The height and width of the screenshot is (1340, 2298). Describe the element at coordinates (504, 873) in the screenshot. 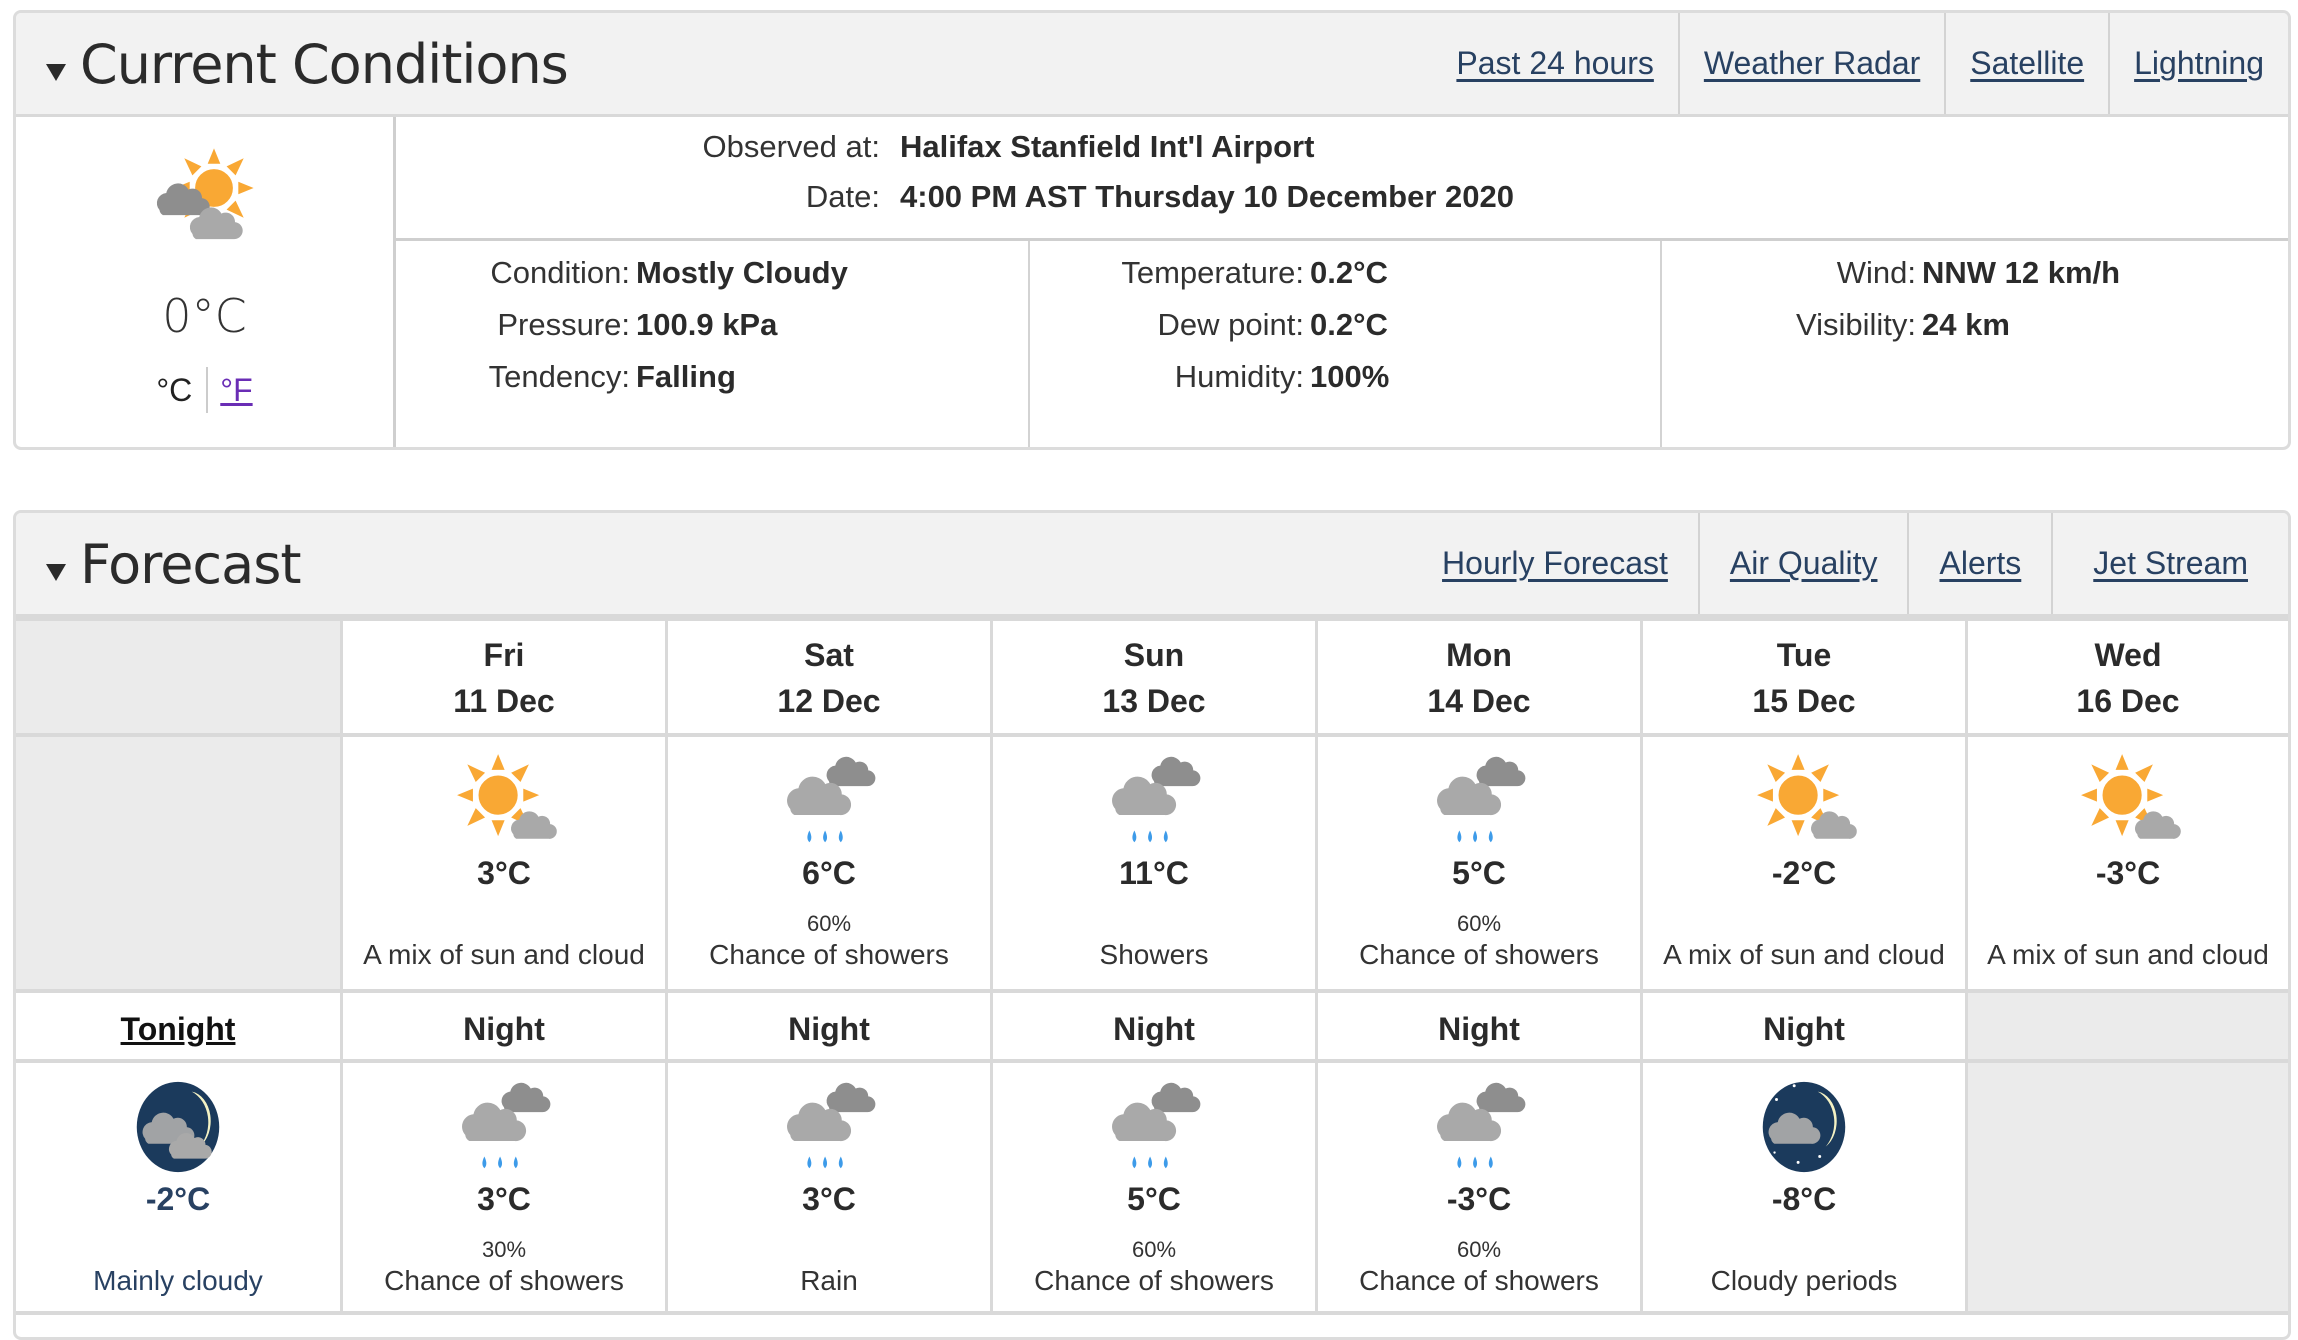

I see `day-temperature: 3°C` at that location.